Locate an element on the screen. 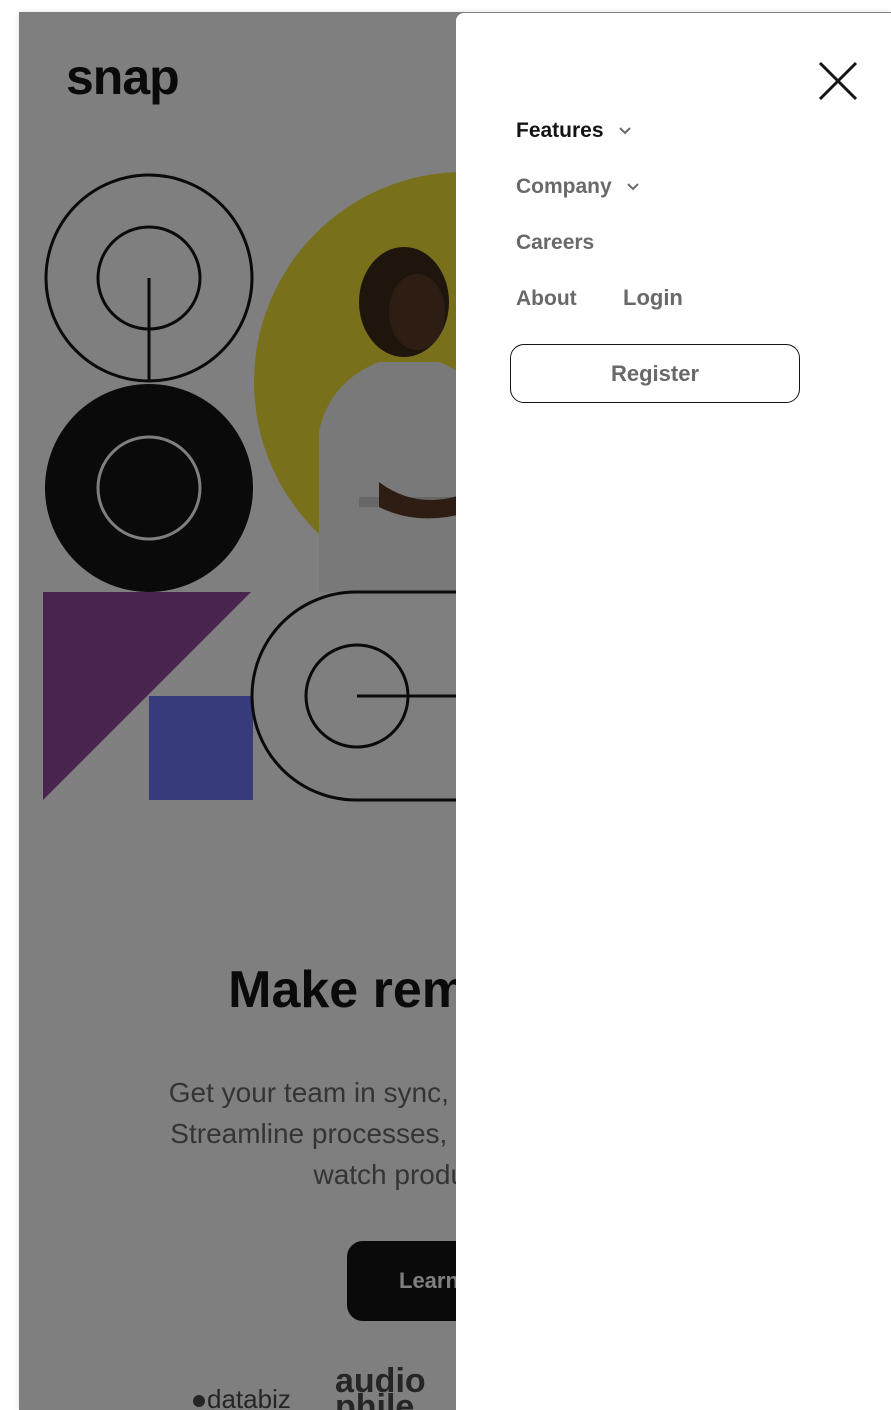 This screenshot has width=891, height=1410. nav-item-features: Features is located at coordinates (574, 131).